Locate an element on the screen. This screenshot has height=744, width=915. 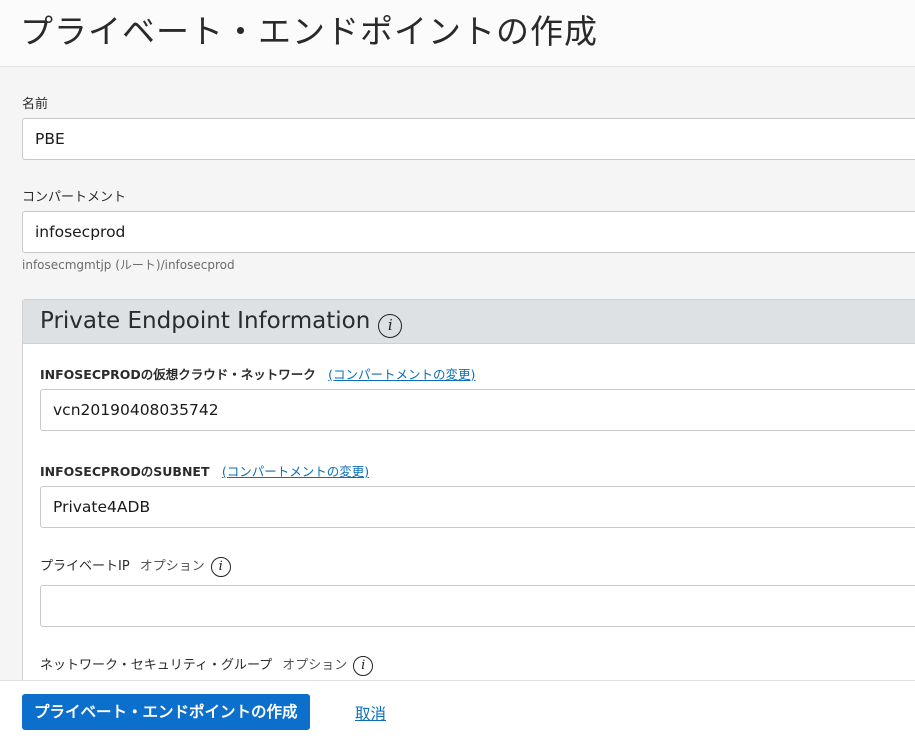
vcn-change-compartment-link: (コンパートメントの変更) is located at coordinates (401, 374).